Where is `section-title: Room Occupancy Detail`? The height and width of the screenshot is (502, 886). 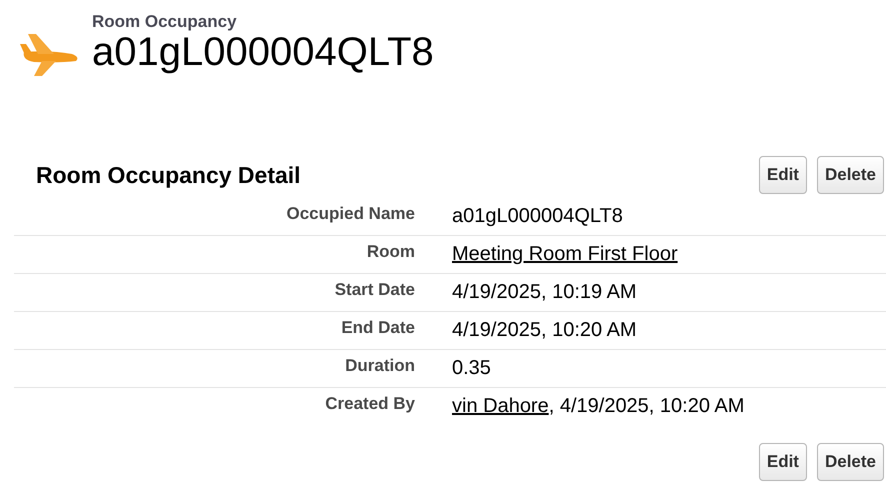
section-title: Room Occupancy Detail is located at coordinates (168, 175).